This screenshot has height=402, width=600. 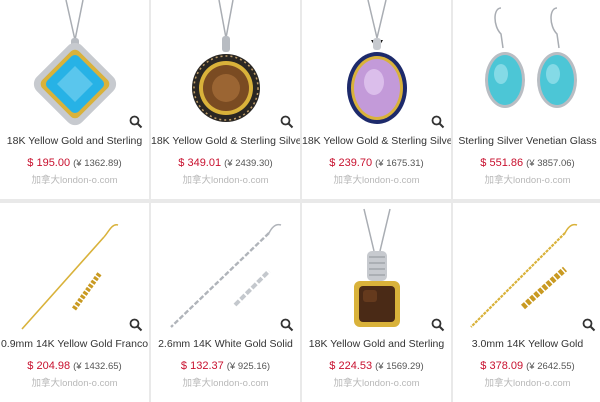 What do you see at coordinates (97, 163) in the screenshot?
I see `price-rmb: (¥ 1362.89)` at bounding box center [97, 163].